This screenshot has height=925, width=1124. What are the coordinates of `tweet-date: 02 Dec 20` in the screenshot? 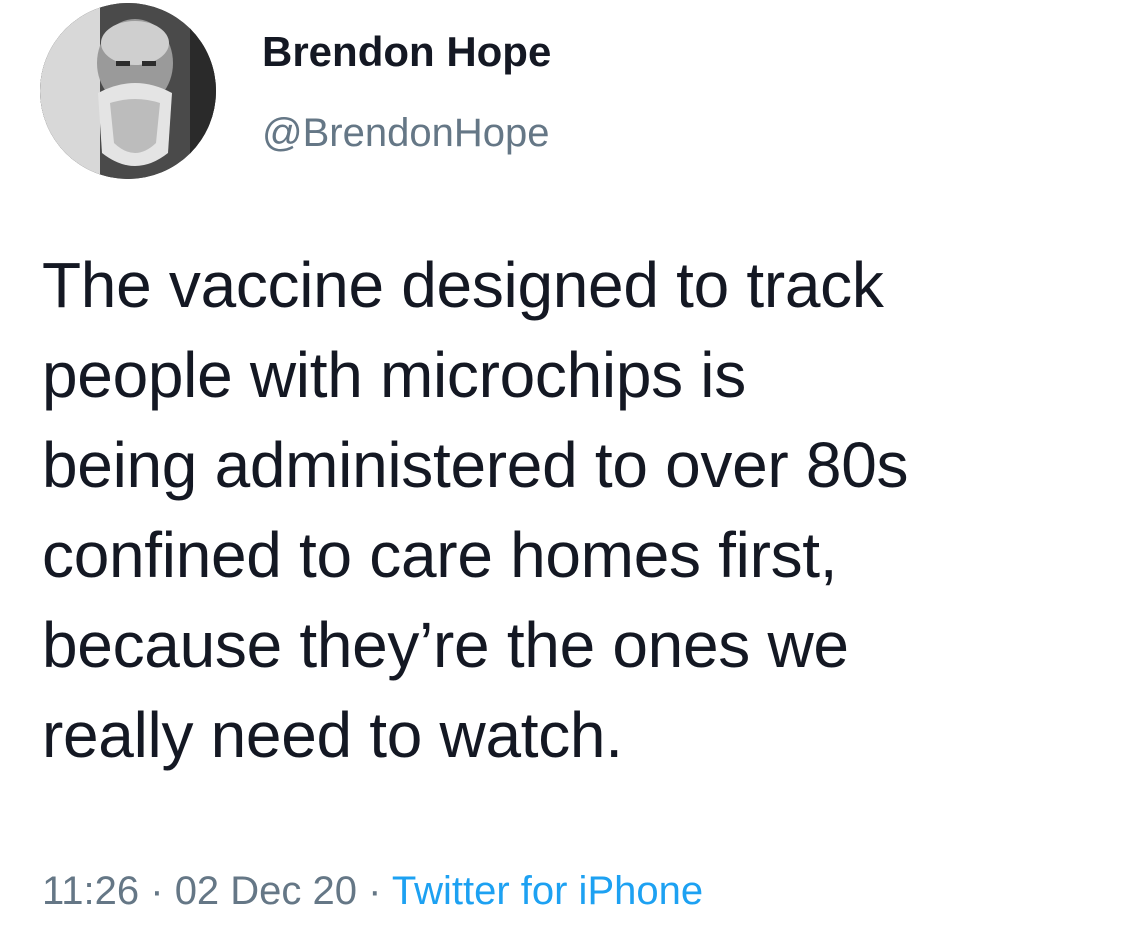 It's located at (266, 891).